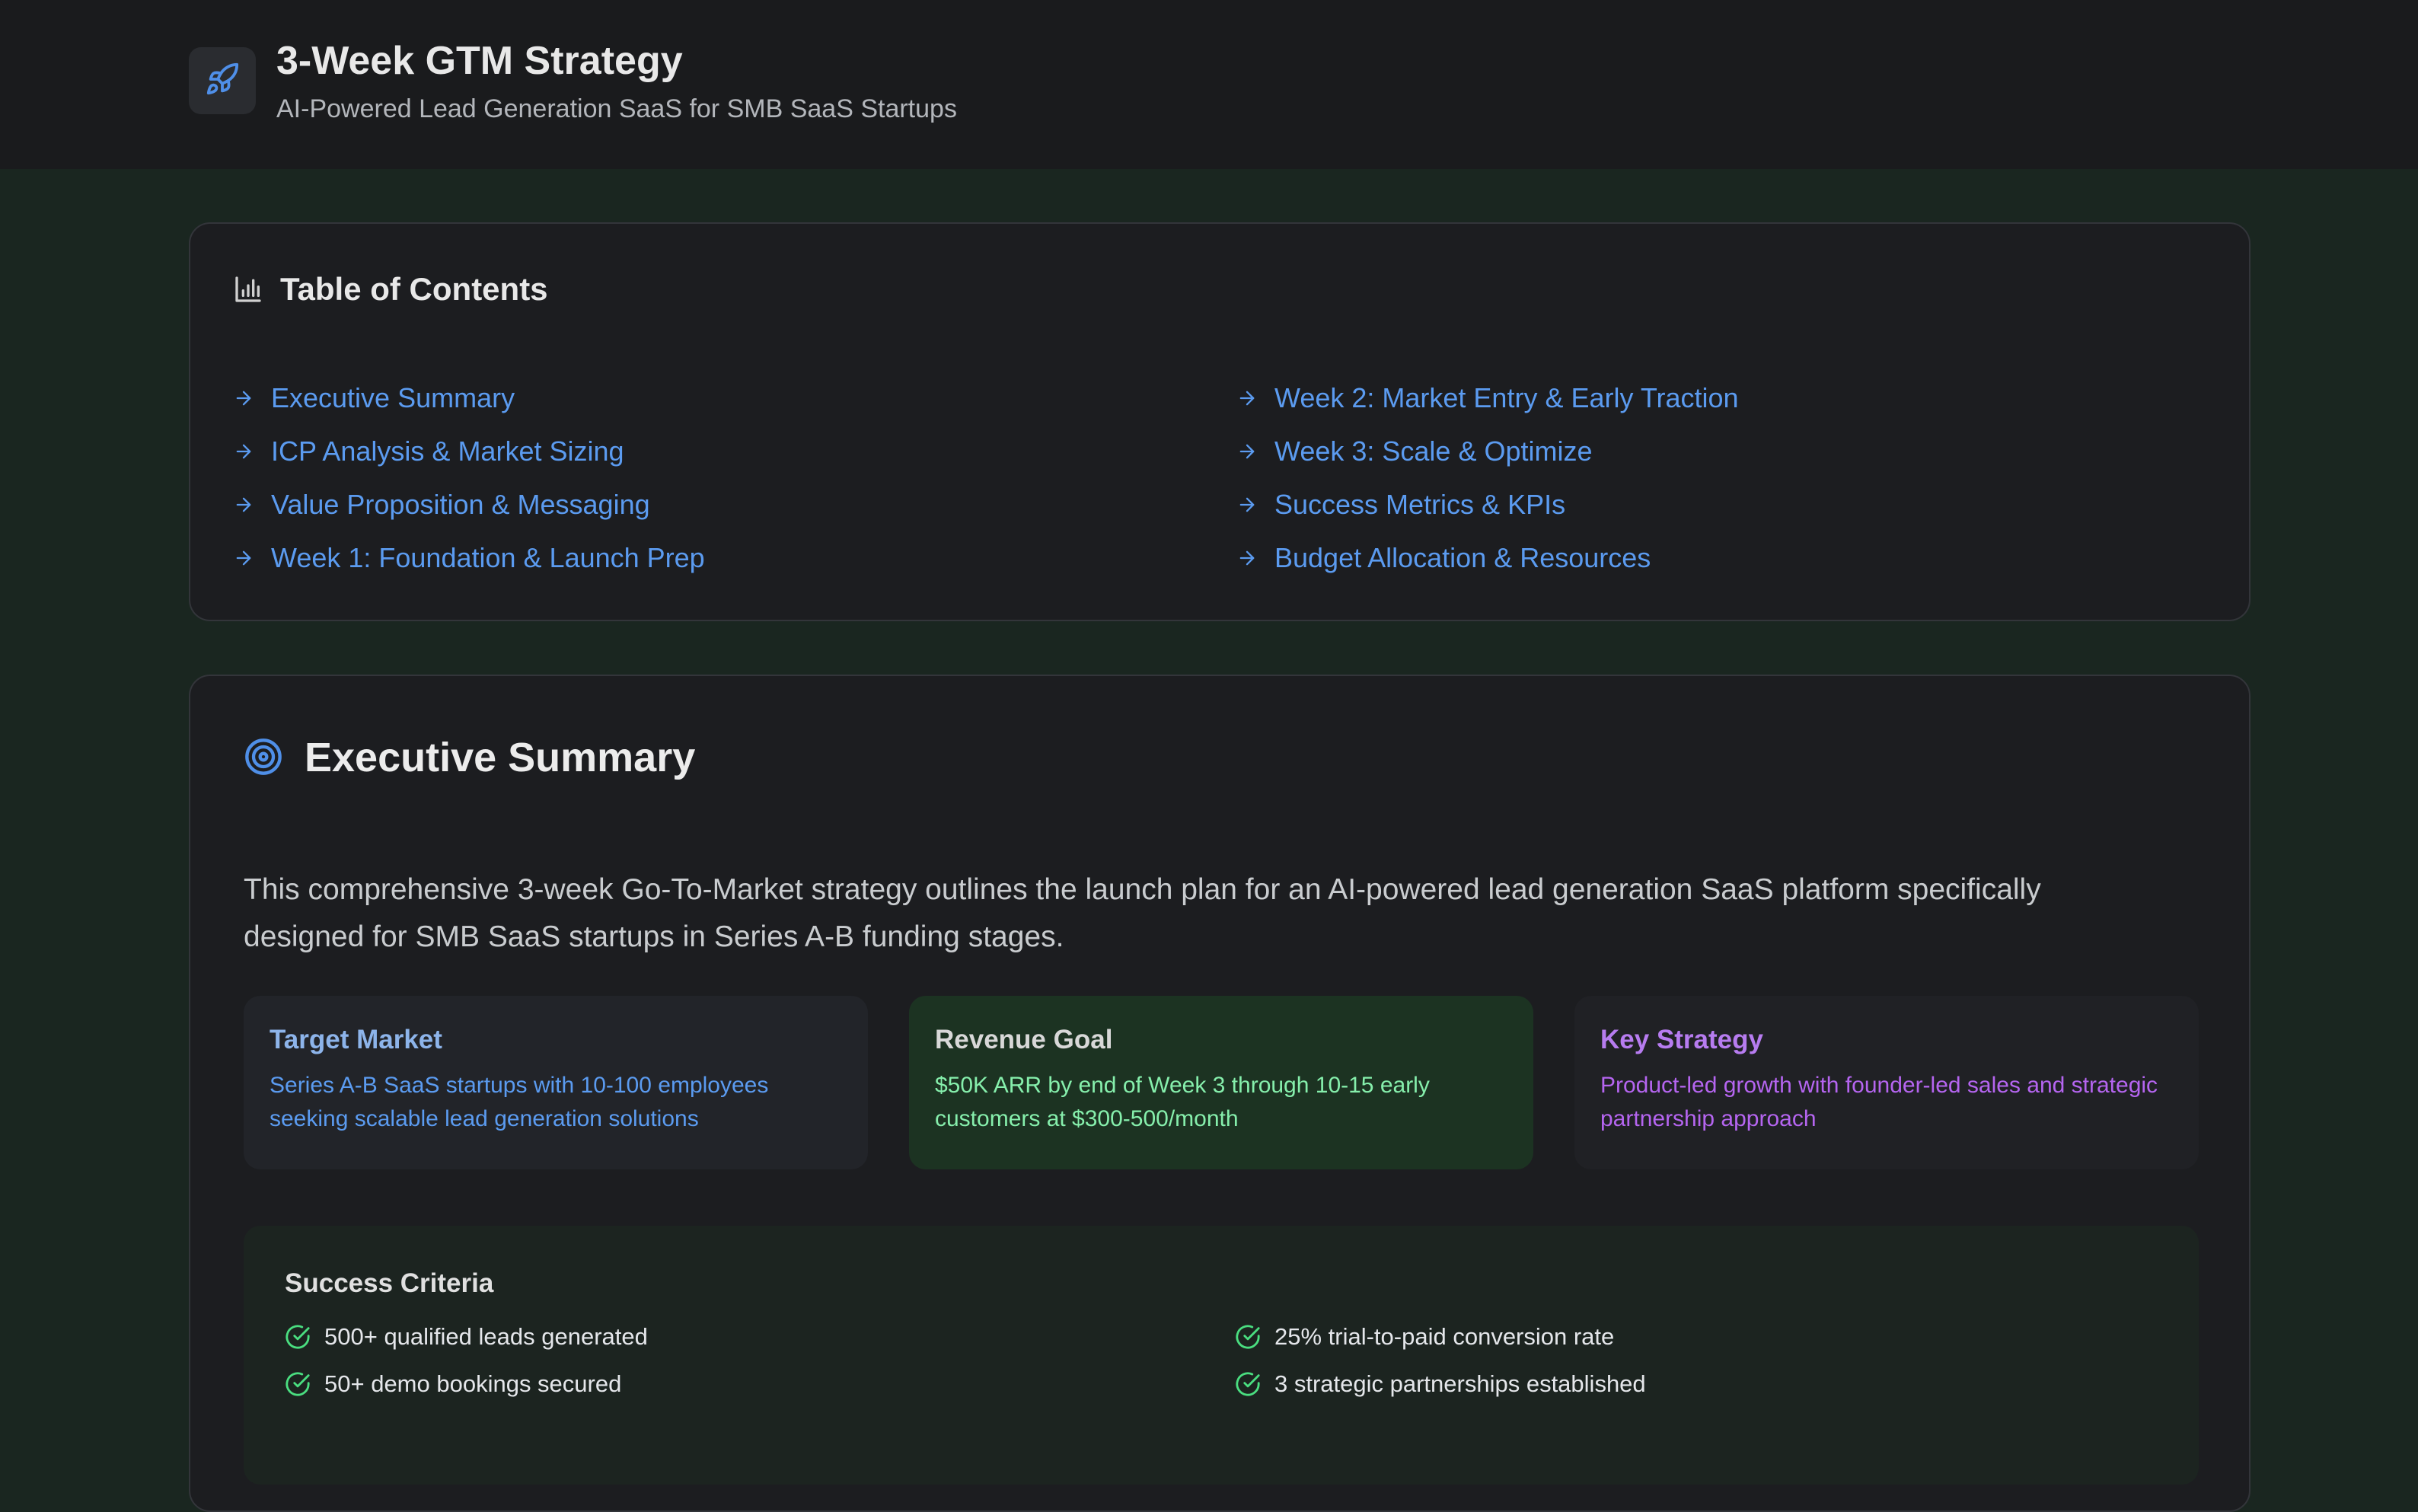  I want to click on card-heading: Target Market, so click(356, 1039).